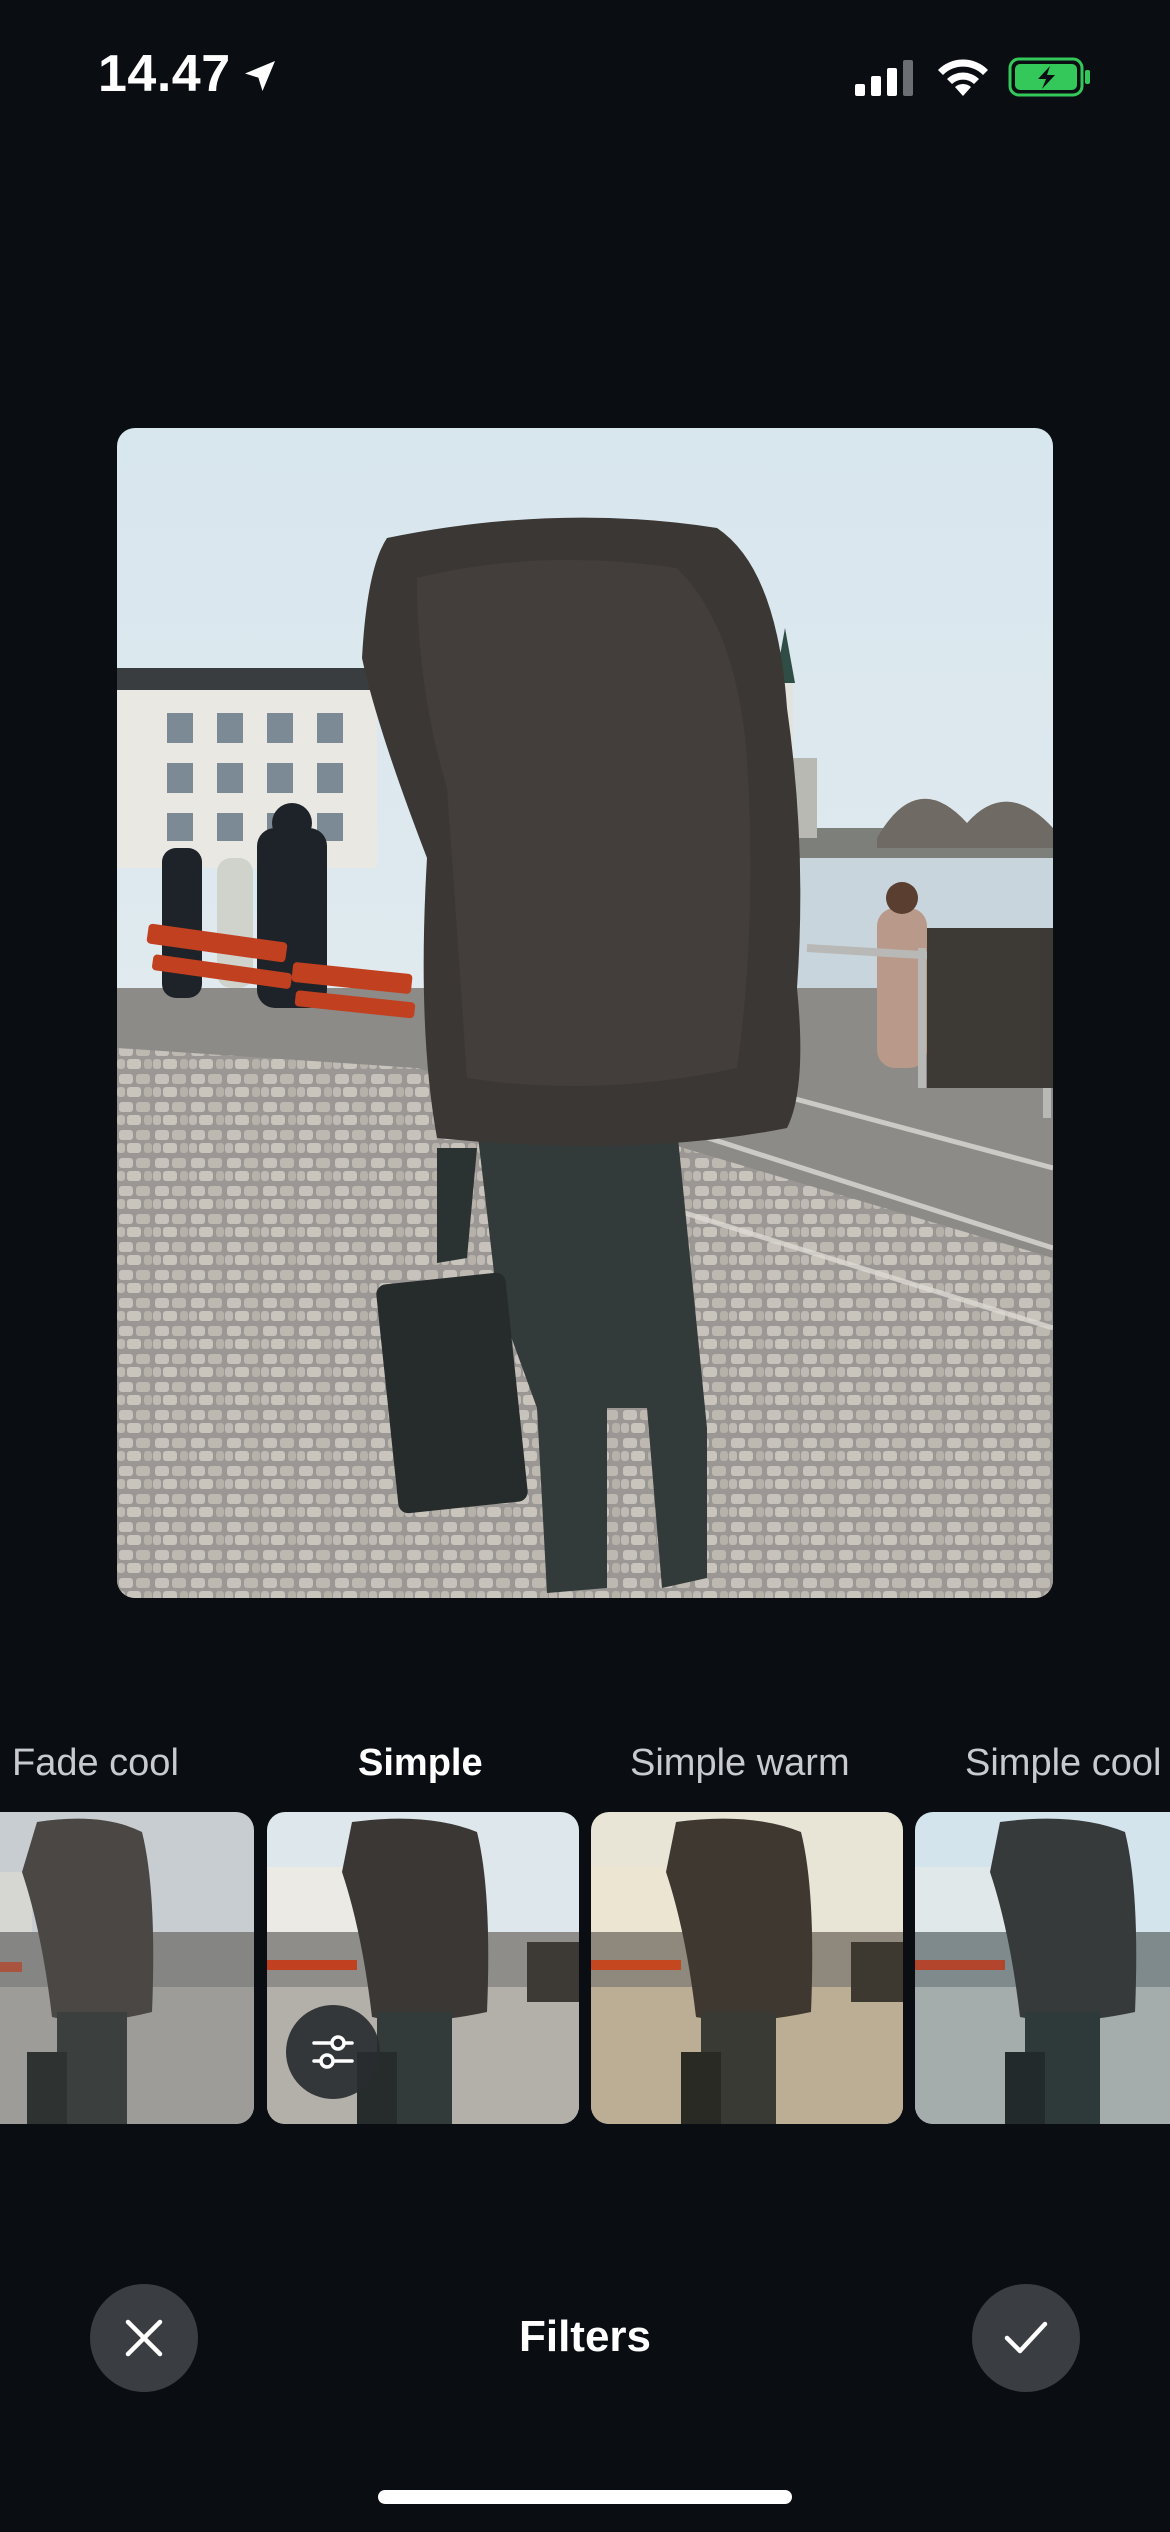  Describe the element at coordinates (1042, 1968) in the screenshot. I see `filter-thumbnail-simple-cool` at that location.